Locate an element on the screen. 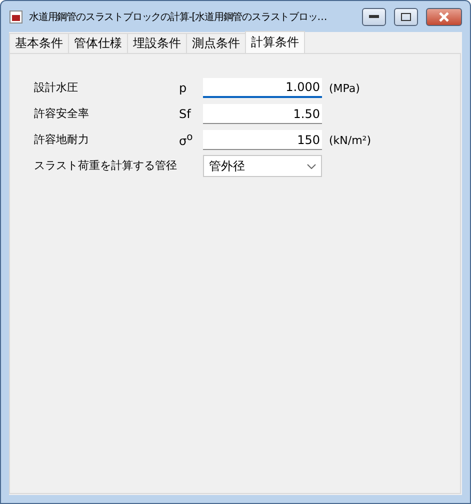  maximize-button is located at coordinates (406, 17).